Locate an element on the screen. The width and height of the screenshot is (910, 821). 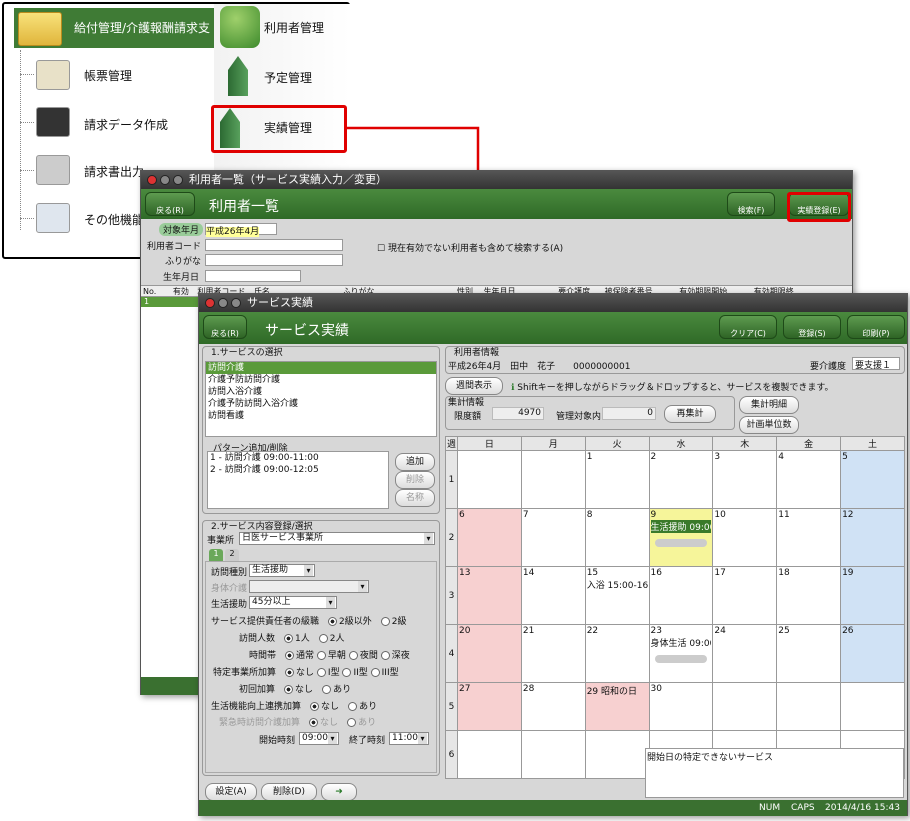
body-care-select is located at coordinates (309, 586).